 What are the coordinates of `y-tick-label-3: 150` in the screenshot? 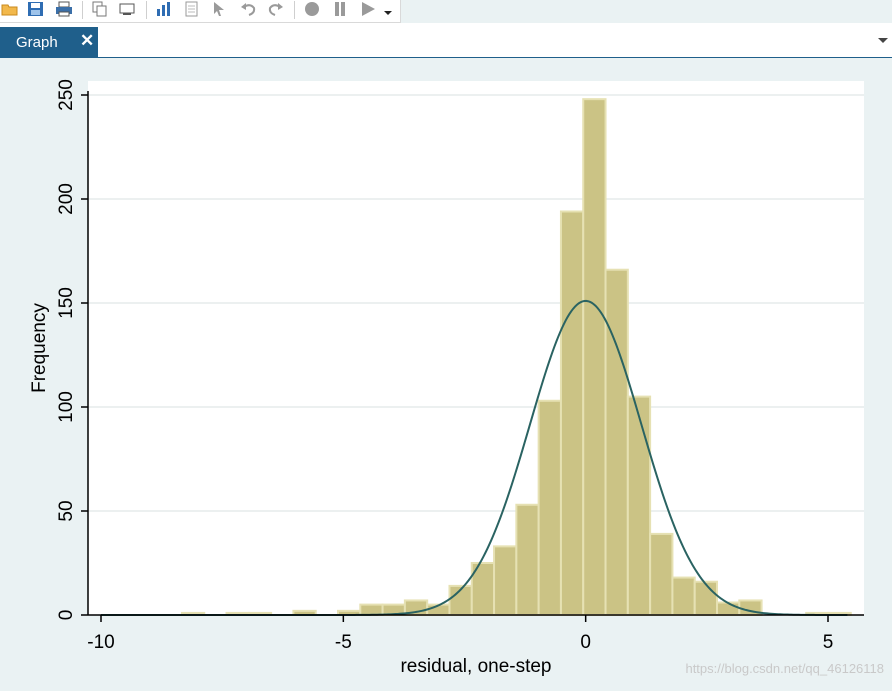 It's located at (66, 303).